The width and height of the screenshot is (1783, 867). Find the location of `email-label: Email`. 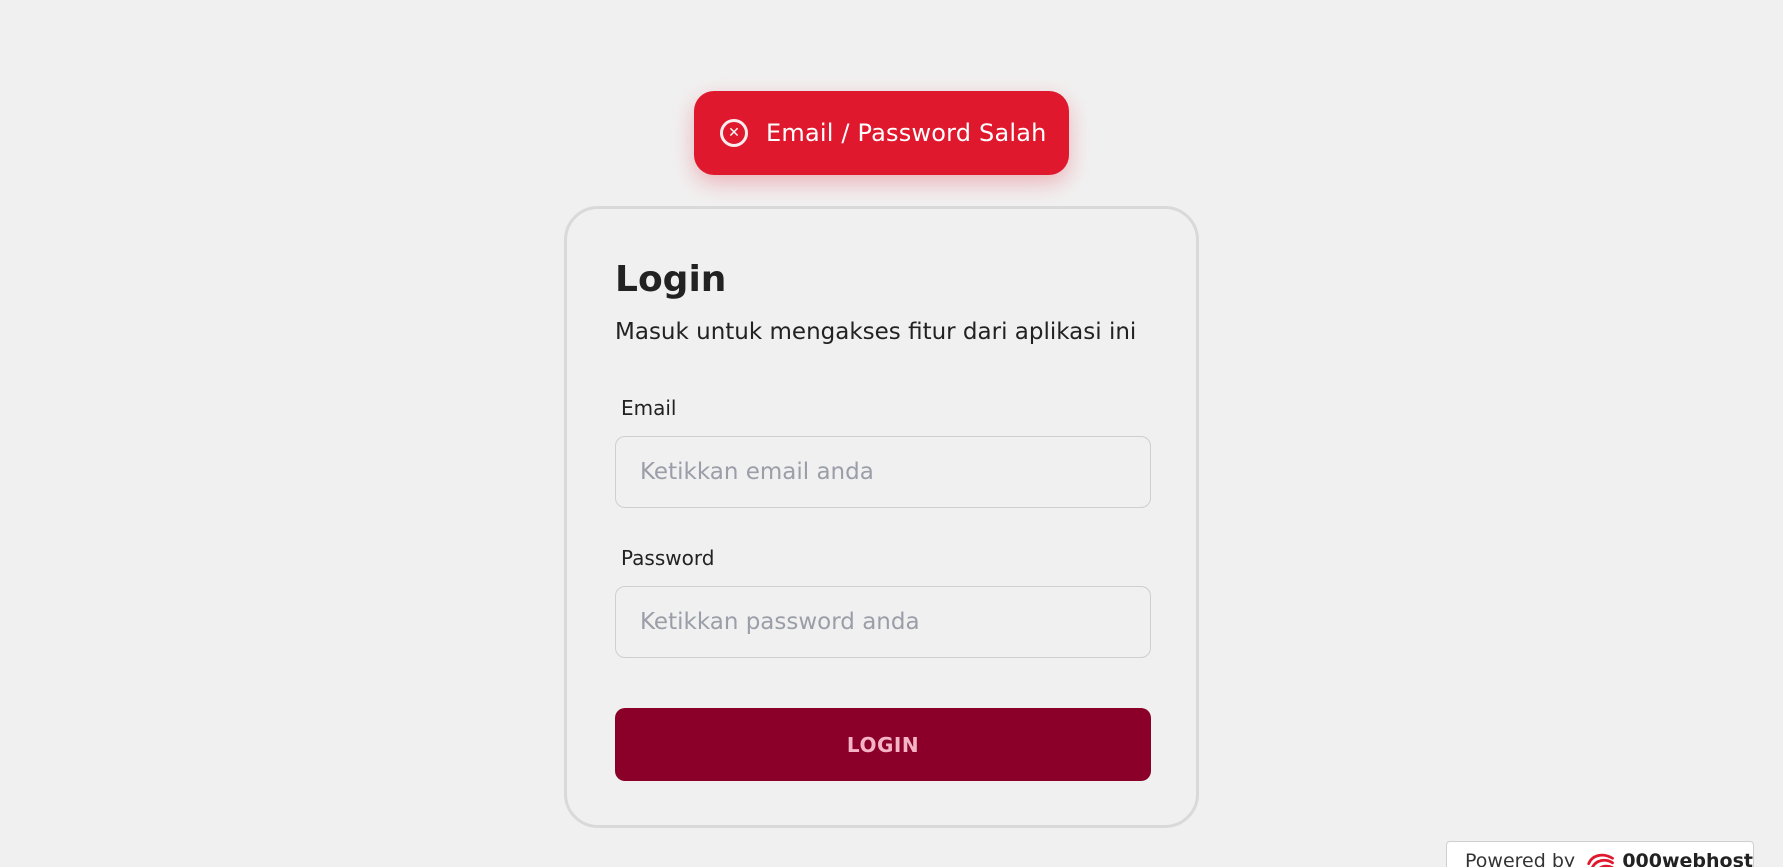

email-label: Email is located at coordinates (649, 408).